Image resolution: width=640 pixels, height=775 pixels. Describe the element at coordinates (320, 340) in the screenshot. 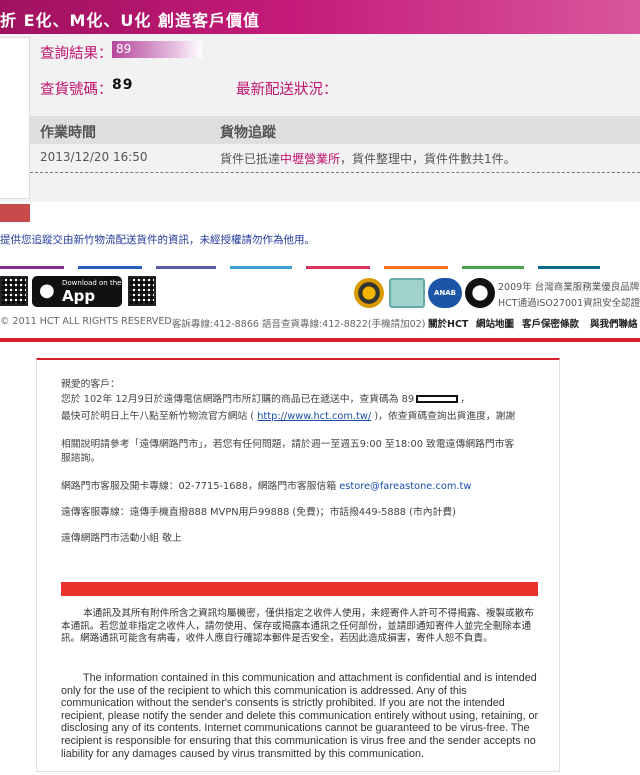

I see `section-divider` at that location.